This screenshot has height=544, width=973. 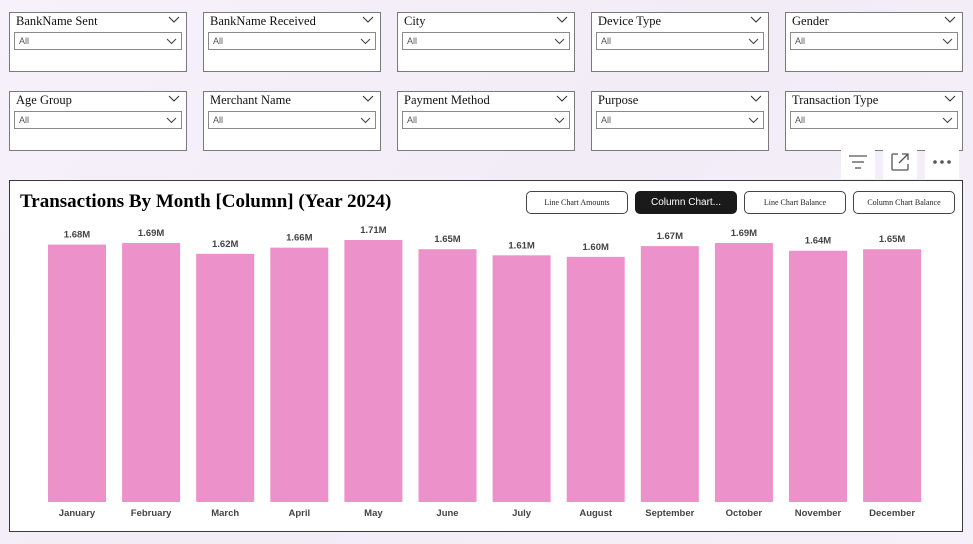 What do you see at coordinates (57, 21) in the screenshot?
I see `slicer-title: BankName Sent` at bounding box center [57, 21].